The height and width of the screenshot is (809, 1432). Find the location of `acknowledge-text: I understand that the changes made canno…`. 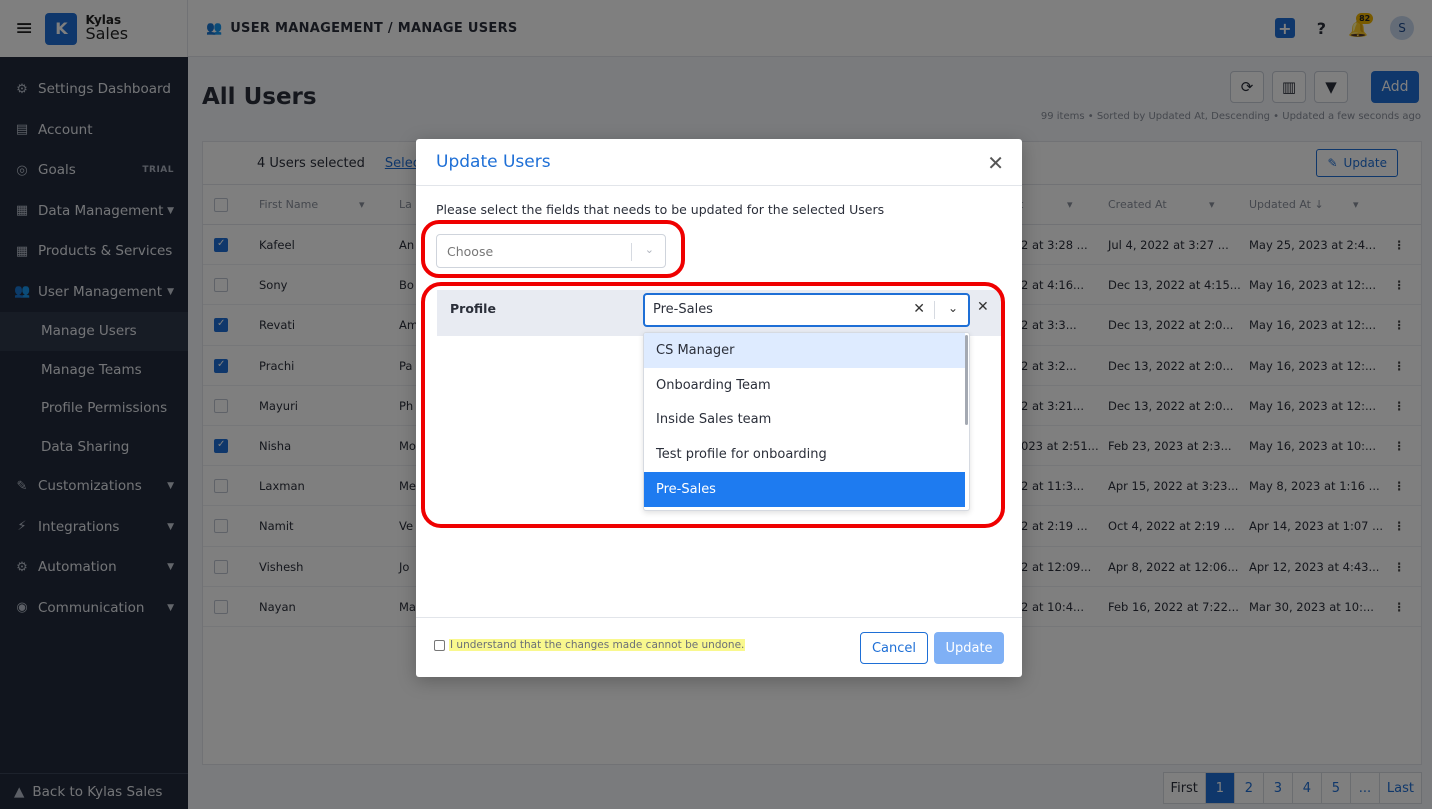

acknowledge-text: I understand that the changes made canno… is located at coordinates (597, 645).